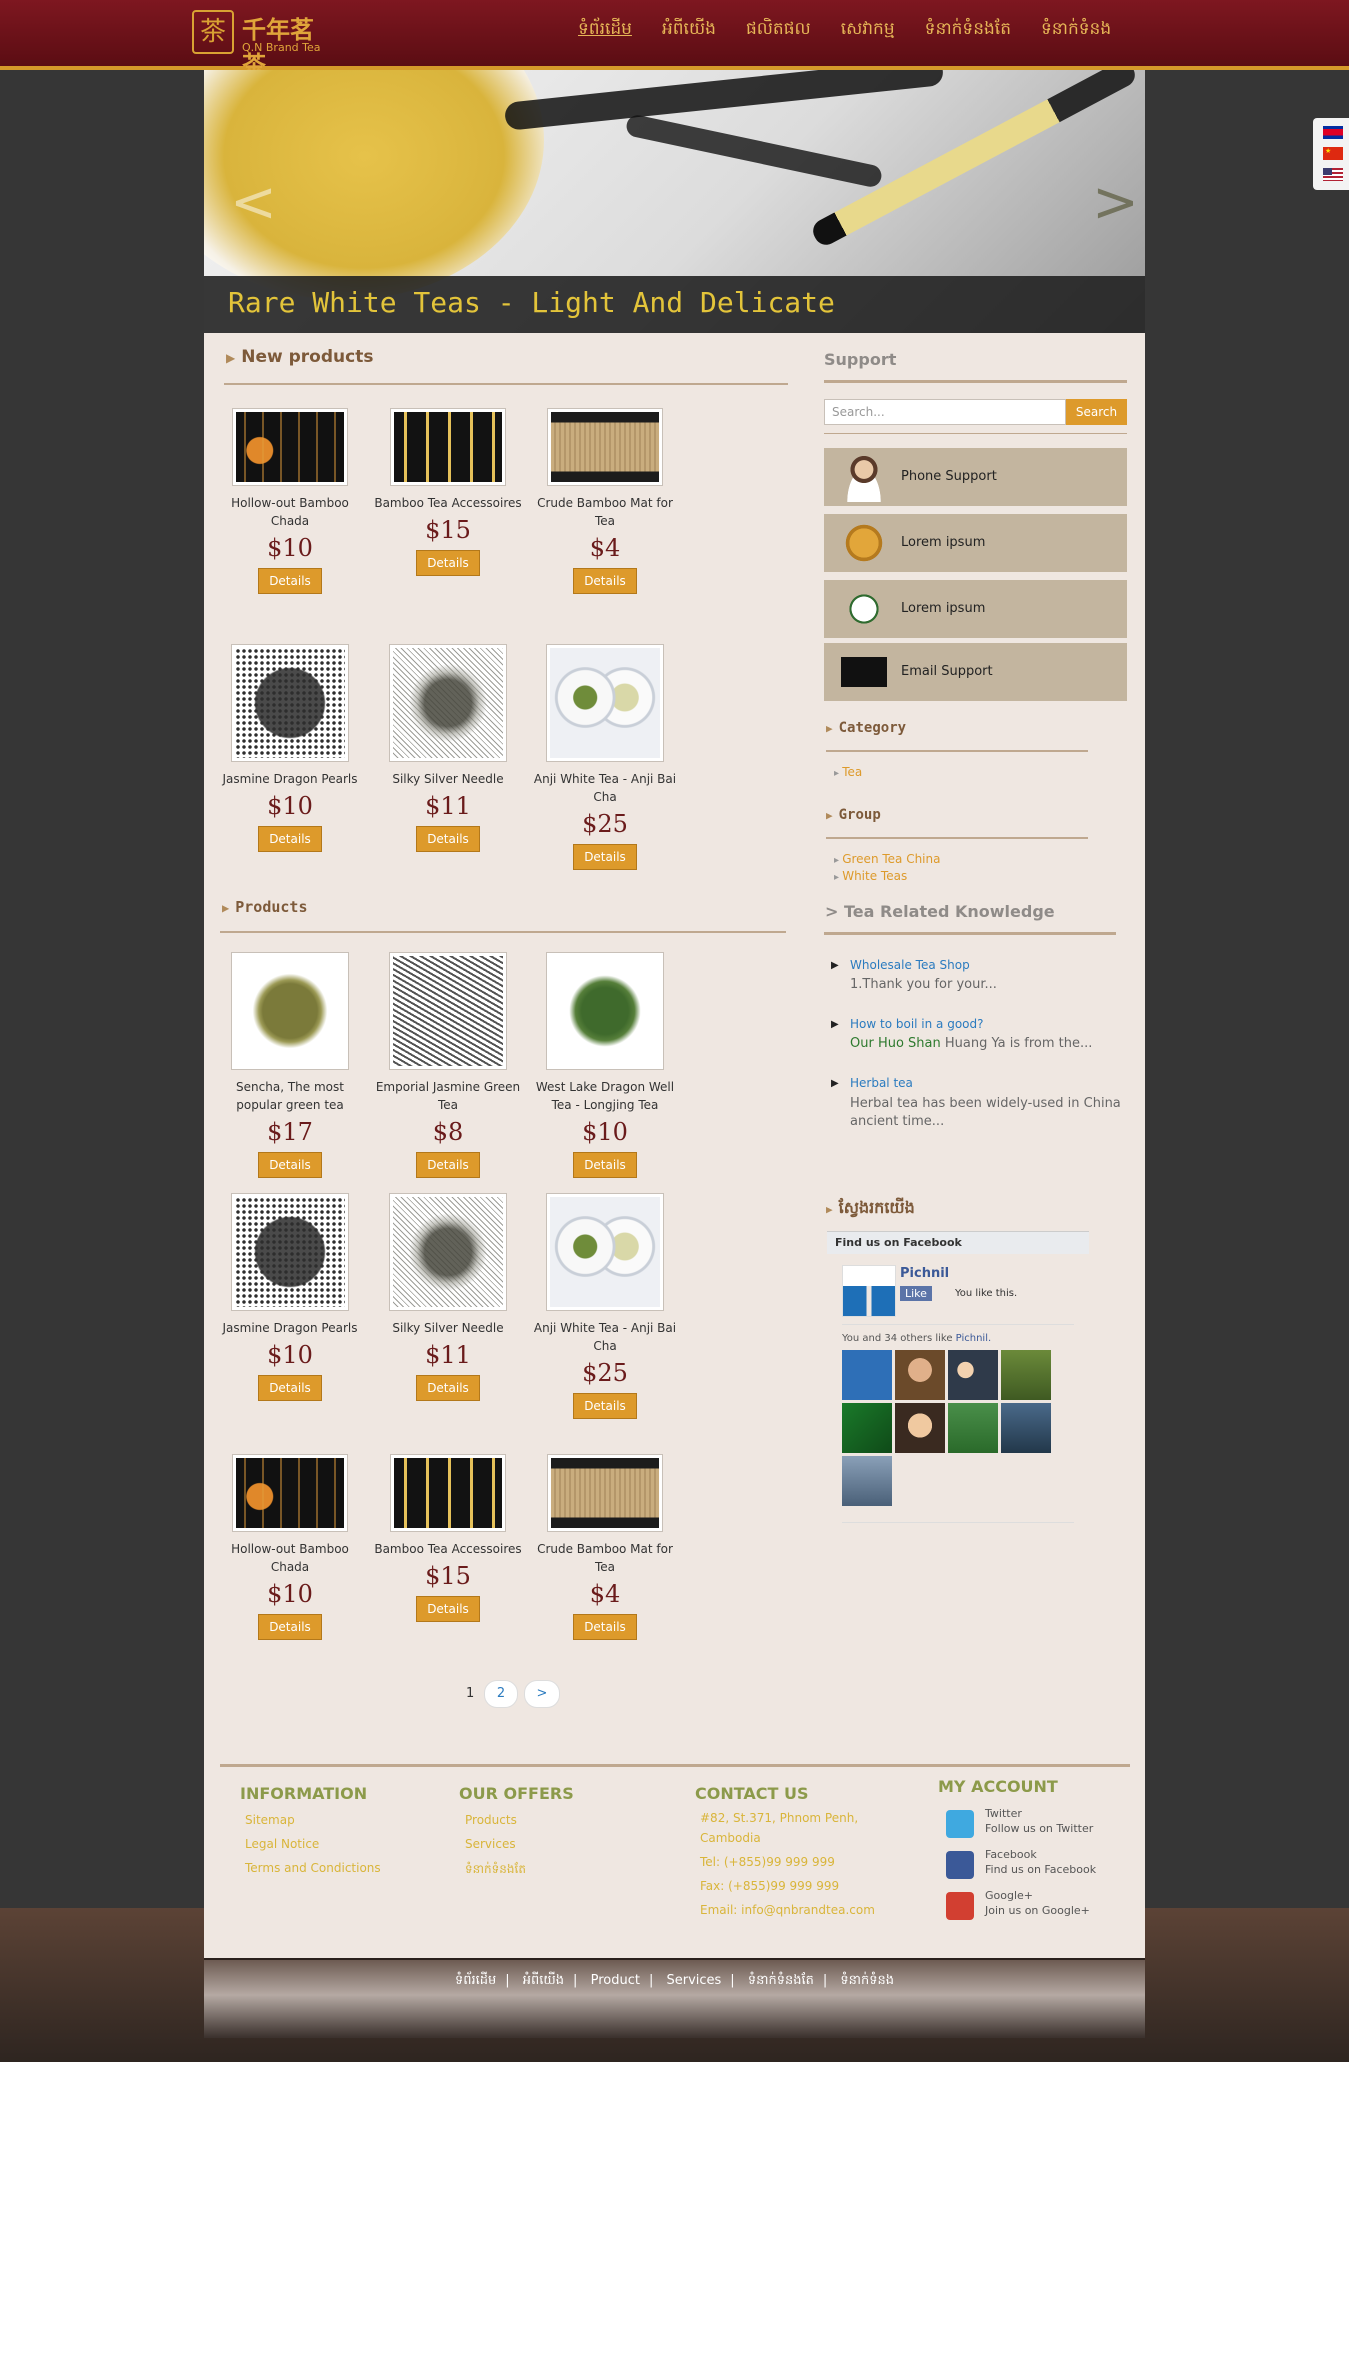  Describe the element at coordinates (491, 1820) in the screenshot. I see `footer-link-products: Products` at that location.